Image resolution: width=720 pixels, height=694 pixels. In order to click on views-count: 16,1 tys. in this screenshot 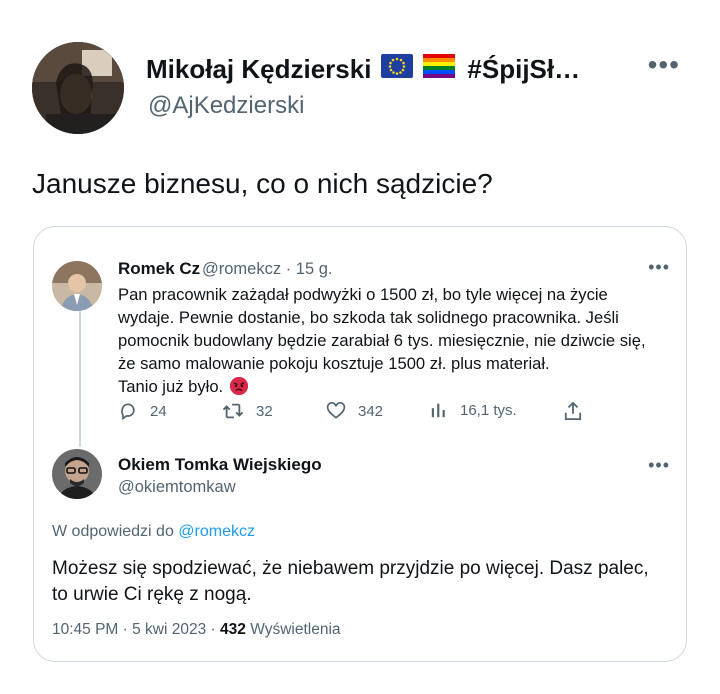, I will do `click(488, 410)`.